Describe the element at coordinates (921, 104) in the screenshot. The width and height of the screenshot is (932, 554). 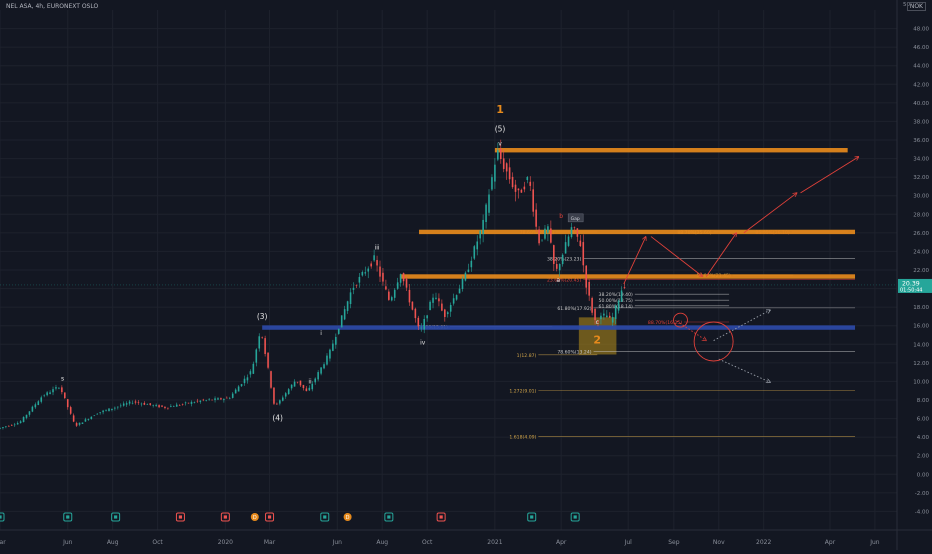
I see `price-tick-label: 40.00` at that location.